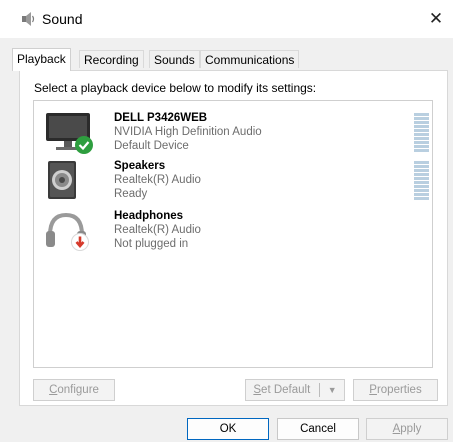 The height and width of the screenshot is (442, 453). Describe the element at coordinates (407, 429) in the screenshot. I see `apply-button: Apply` at that location.